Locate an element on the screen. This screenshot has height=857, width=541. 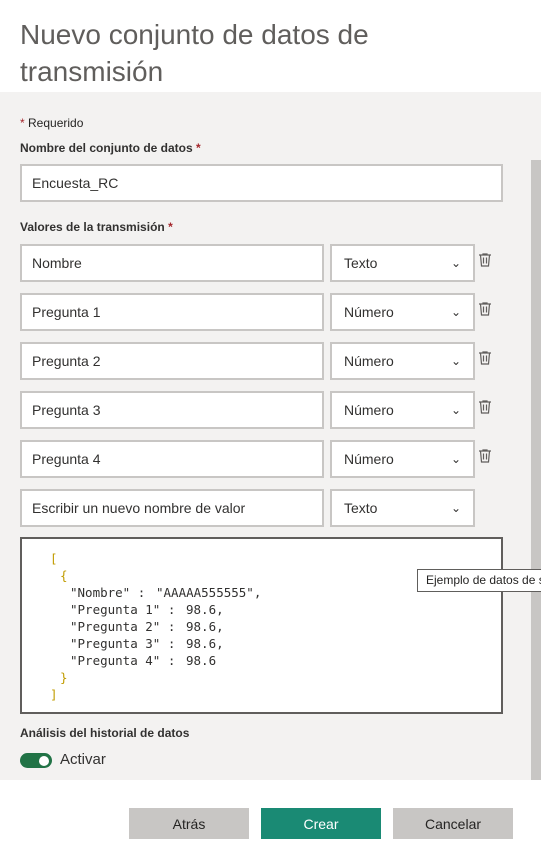
value-name-input: Nombre is located at coordinates (172, 263).